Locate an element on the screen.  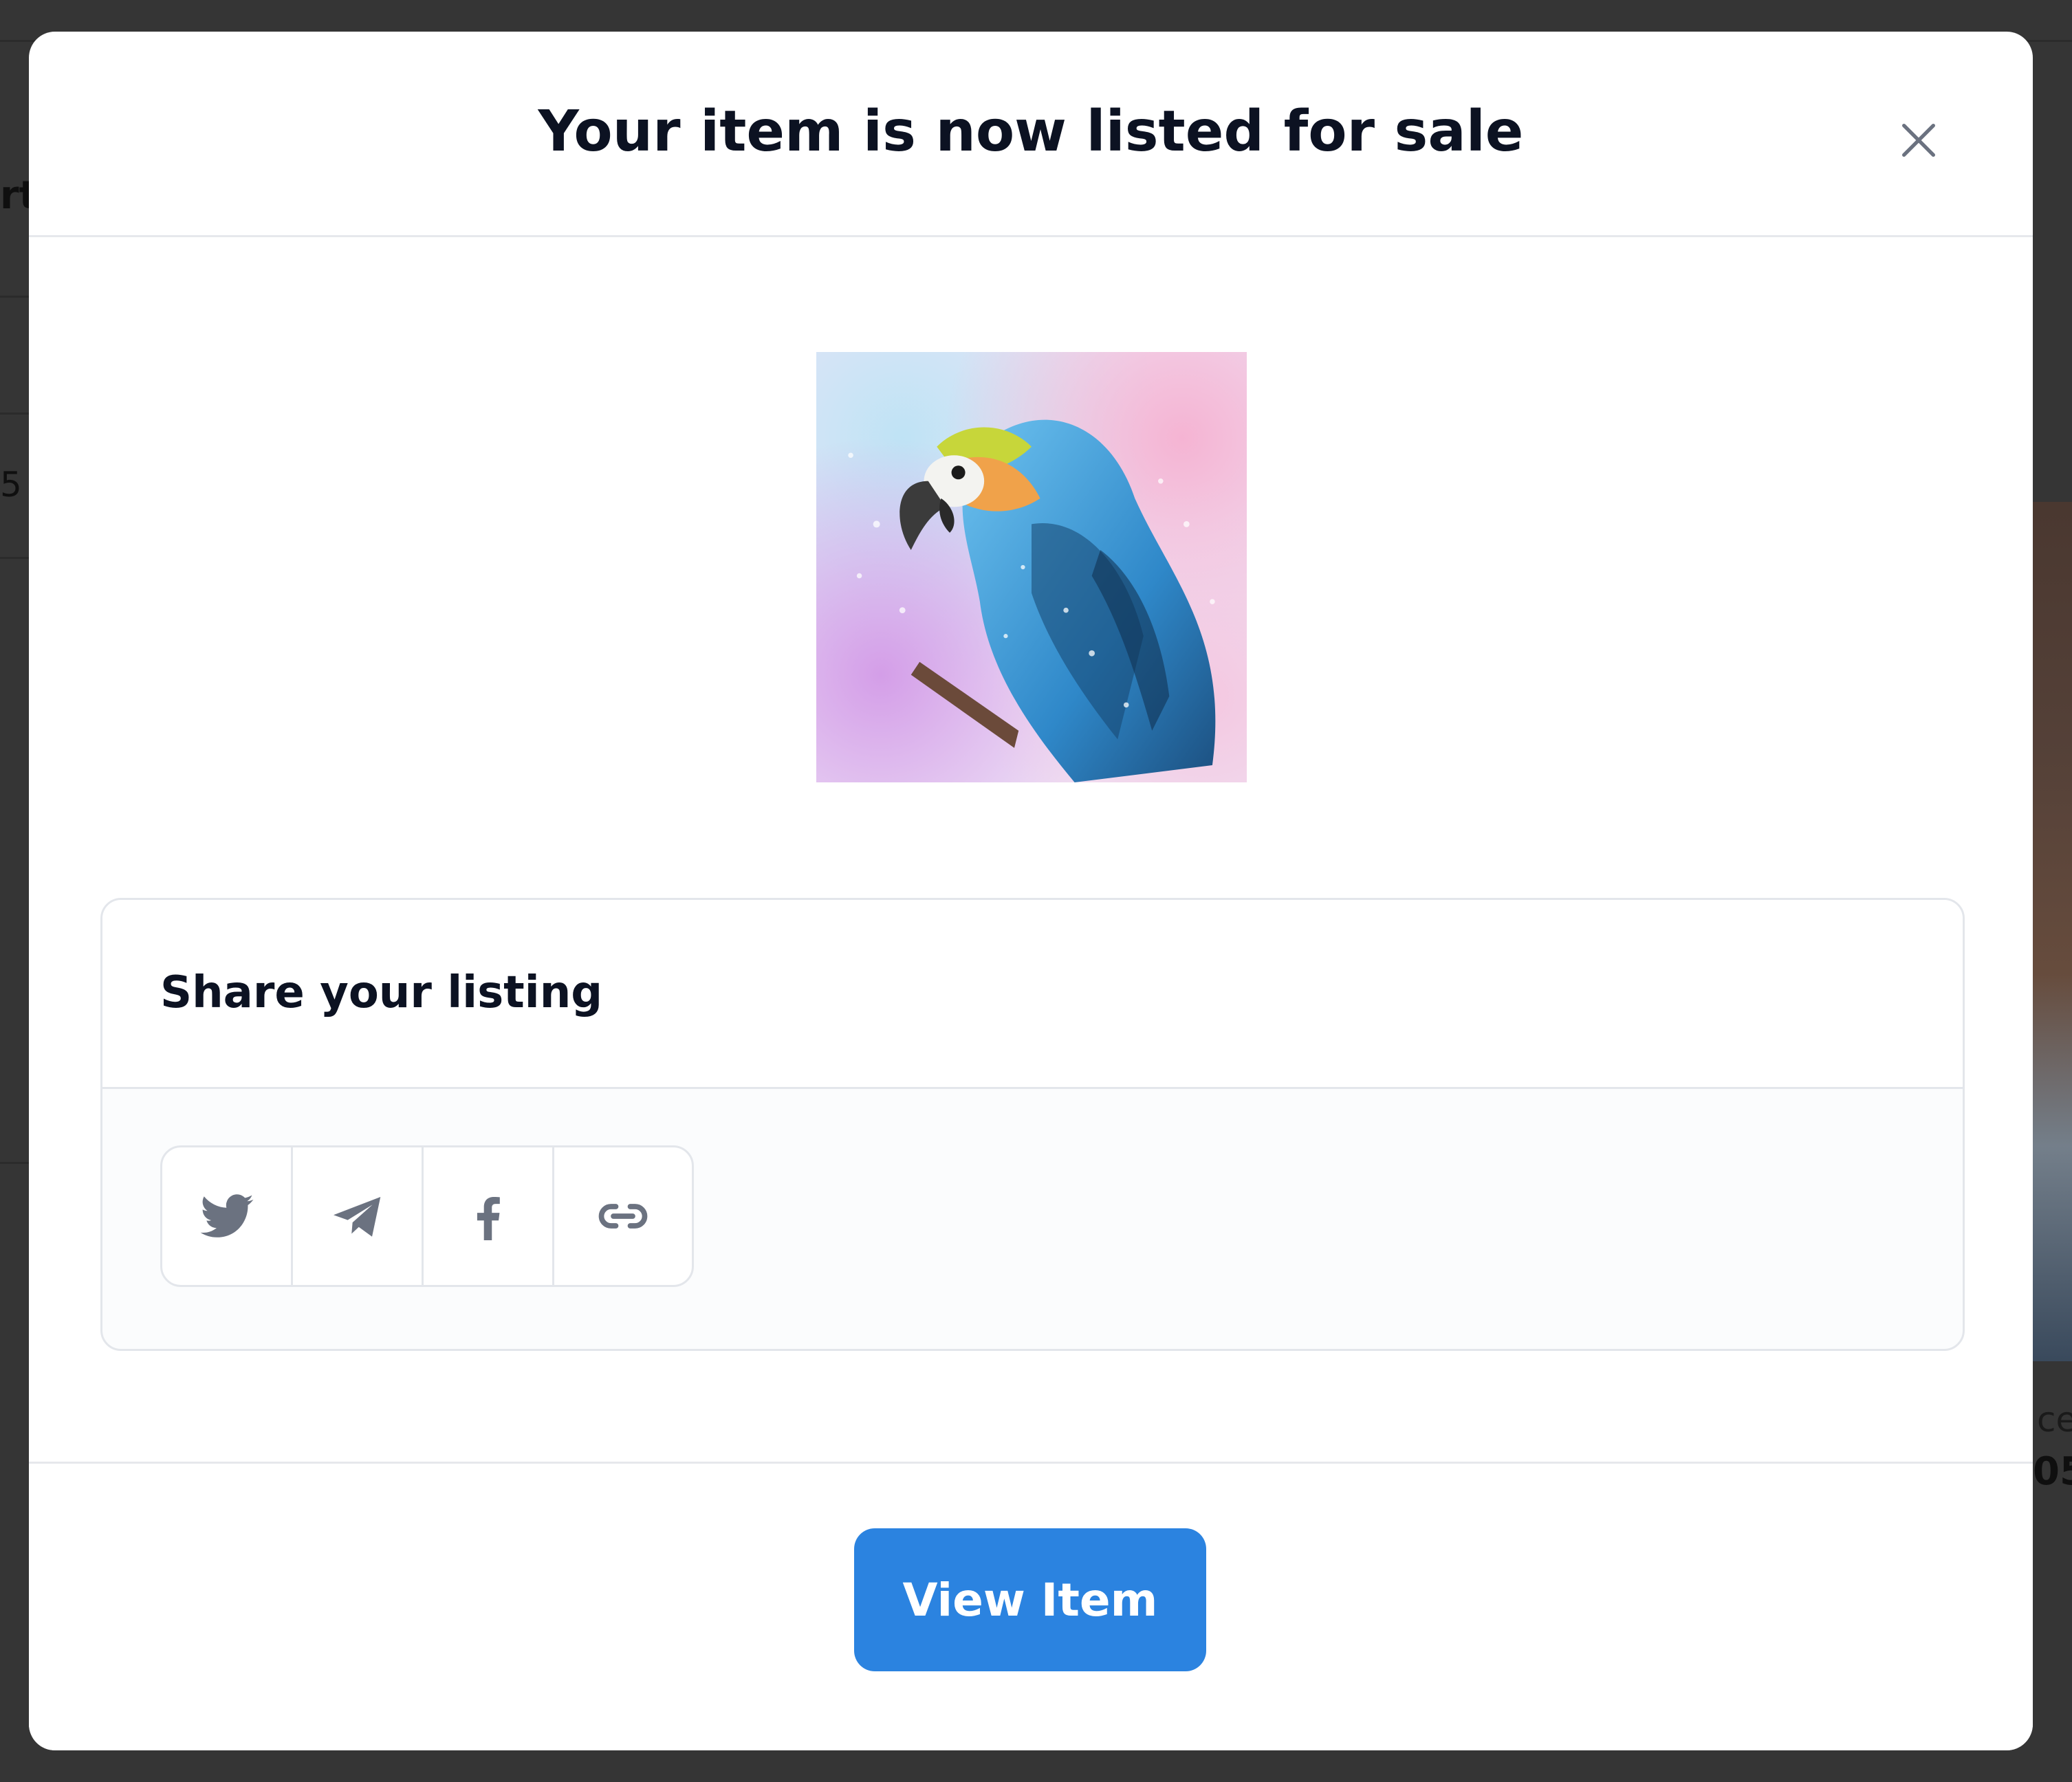
close-button is located at coordinates (1919, 140).